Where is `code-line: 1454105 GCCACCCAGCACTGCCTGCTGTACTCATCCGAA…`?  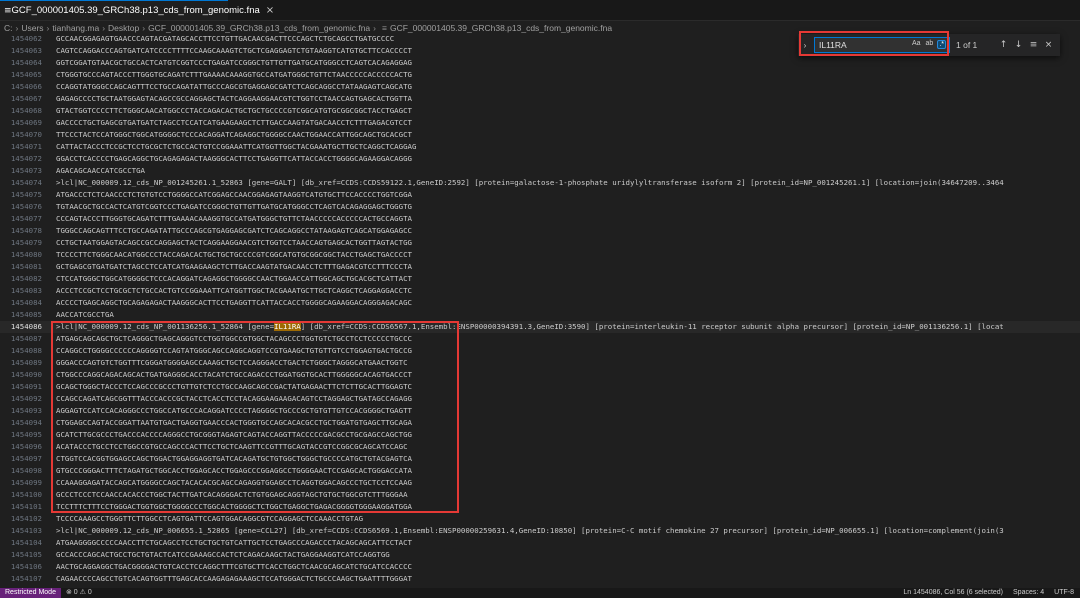 code-line: 1454105 GCCACCCAGCACTGCCTGCTGTACTCATCCGAA… is located at coordinates (540, 555).